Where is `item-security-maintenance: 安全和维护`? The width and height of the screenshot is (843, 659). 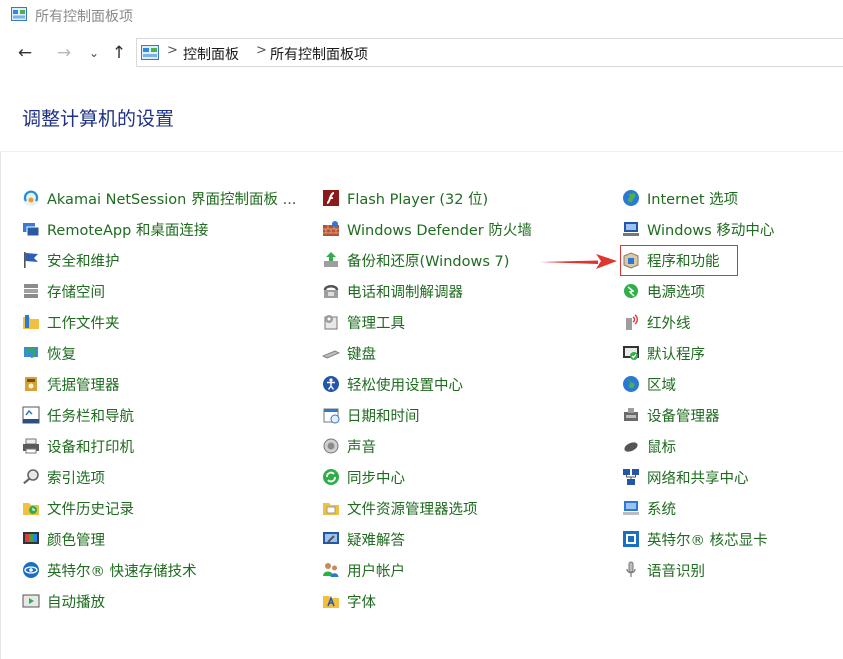
item-security-maintenance: 安全和维护 is located at coordinates (71, 260).